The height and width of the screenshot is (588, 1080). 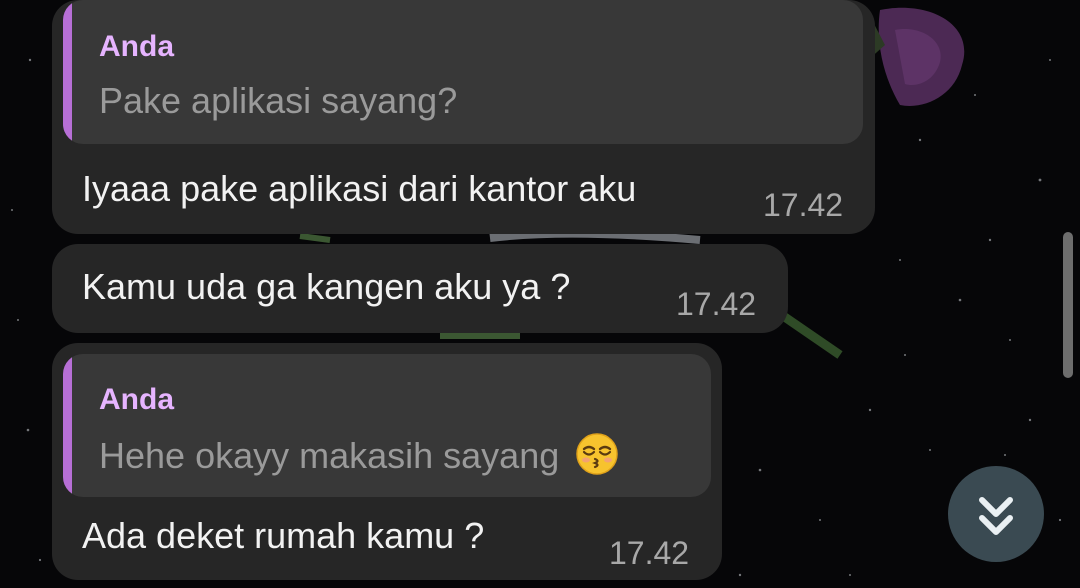 What do you see at coordinates (283, 535) in the screenshot?
I see `message-text: Ada deket rumah kamu ?` at bounding box center [283, 535].